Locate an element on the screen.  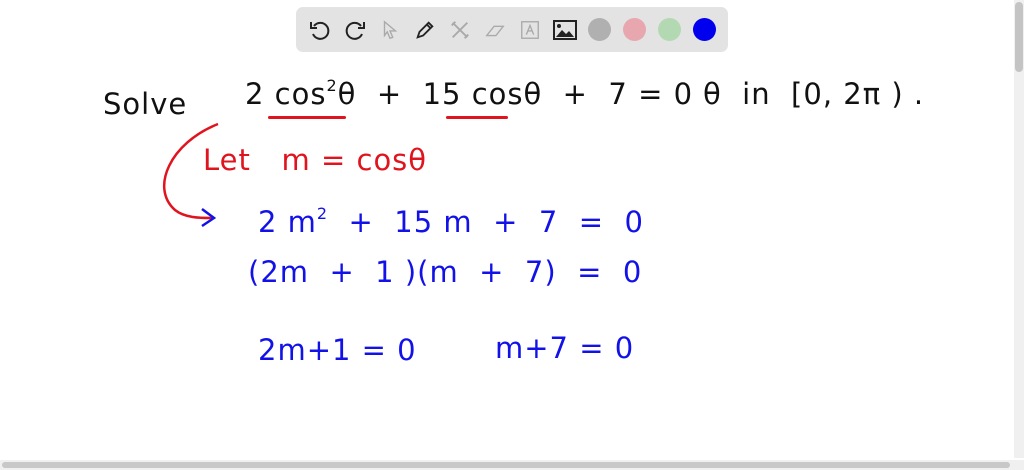
tools-icon is located at coordinates (460, 30).